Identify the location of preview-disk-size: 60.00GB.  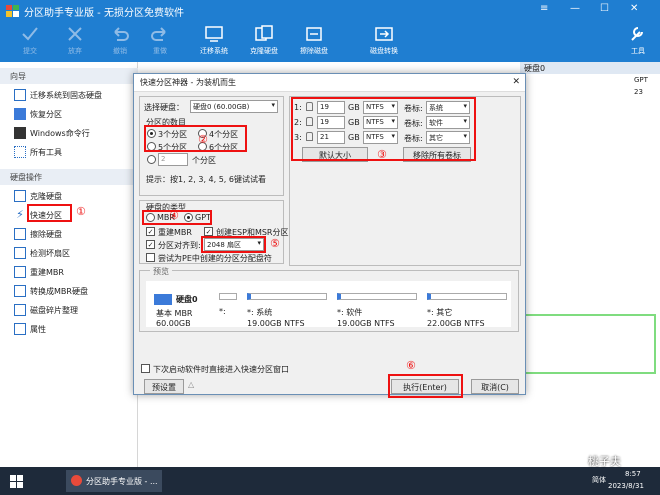
(173, 323).